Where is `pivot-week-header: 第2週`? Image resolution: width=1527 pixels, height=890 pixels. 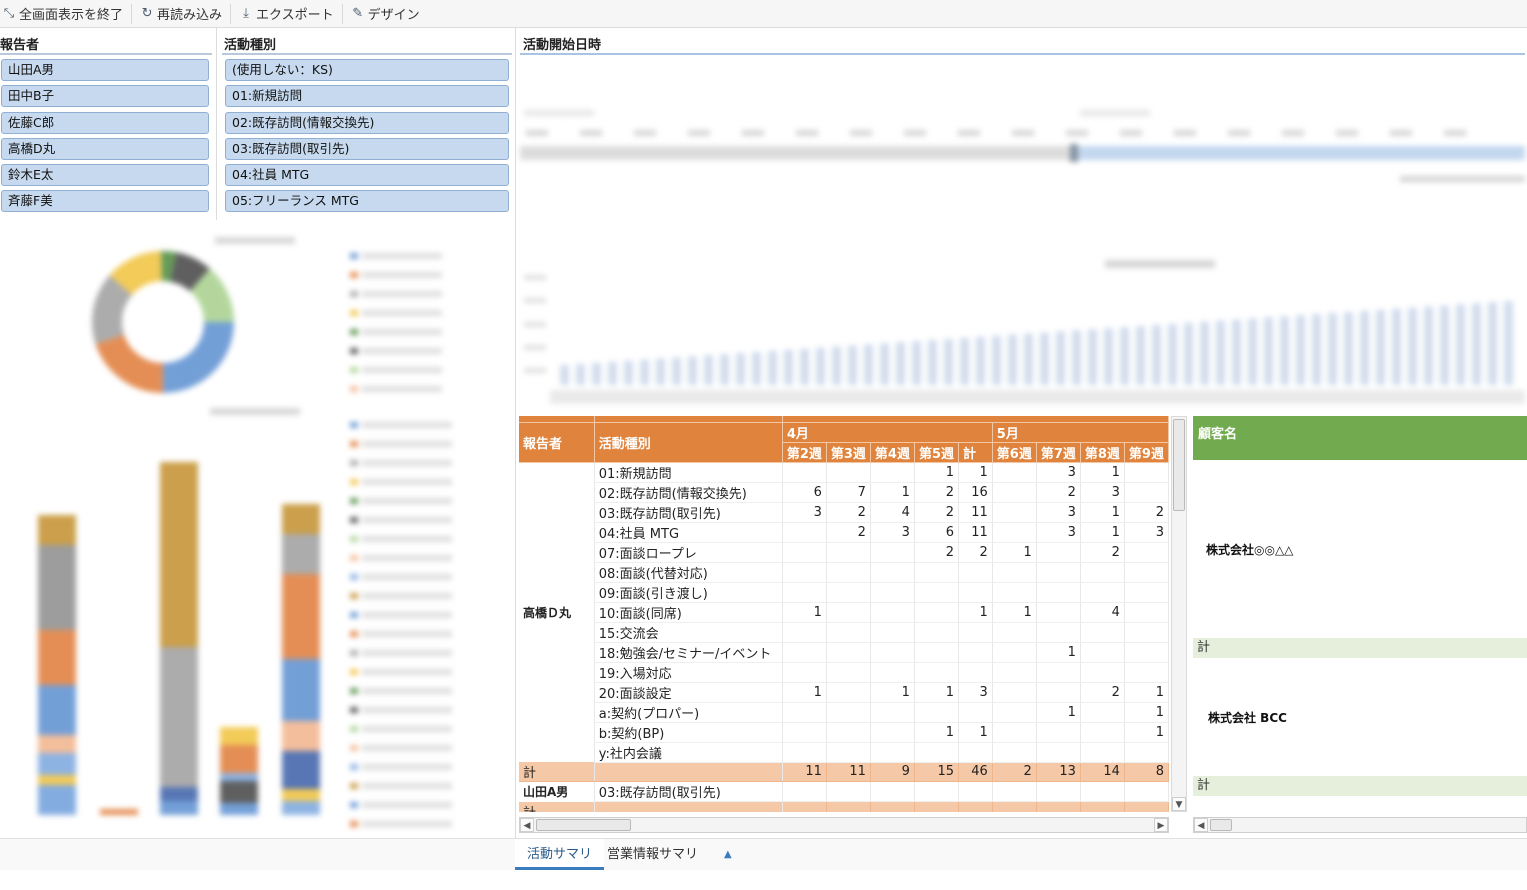 pivot-week-header: 第2週 is located at coordinates (804, 452).